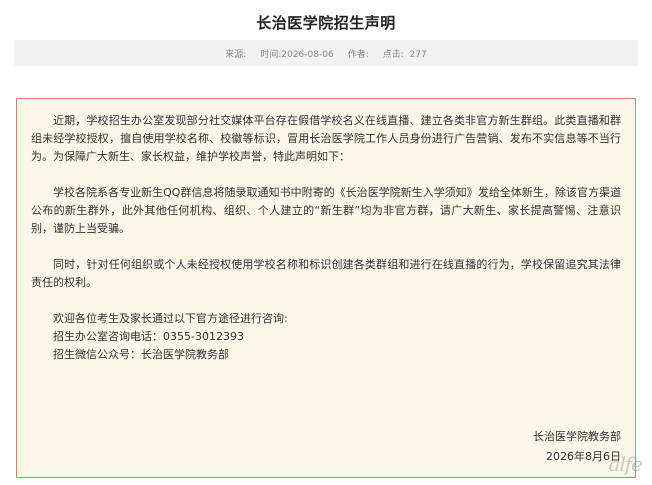 This screenshot has width=652, height=485. What do you see at coordinates (418, 54) in the screenshot?
I see `meta-views-value: 277` at bounding box center [418, 54].